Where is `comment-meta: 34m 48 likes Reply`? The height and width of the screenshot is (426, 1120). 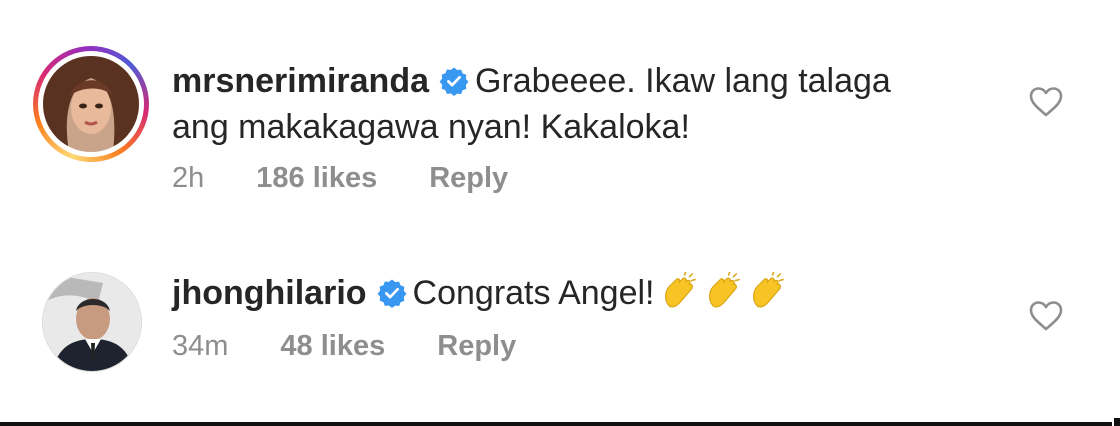 comment-meta: 34m 48 likes Reply is located at coordinates (344, 346).